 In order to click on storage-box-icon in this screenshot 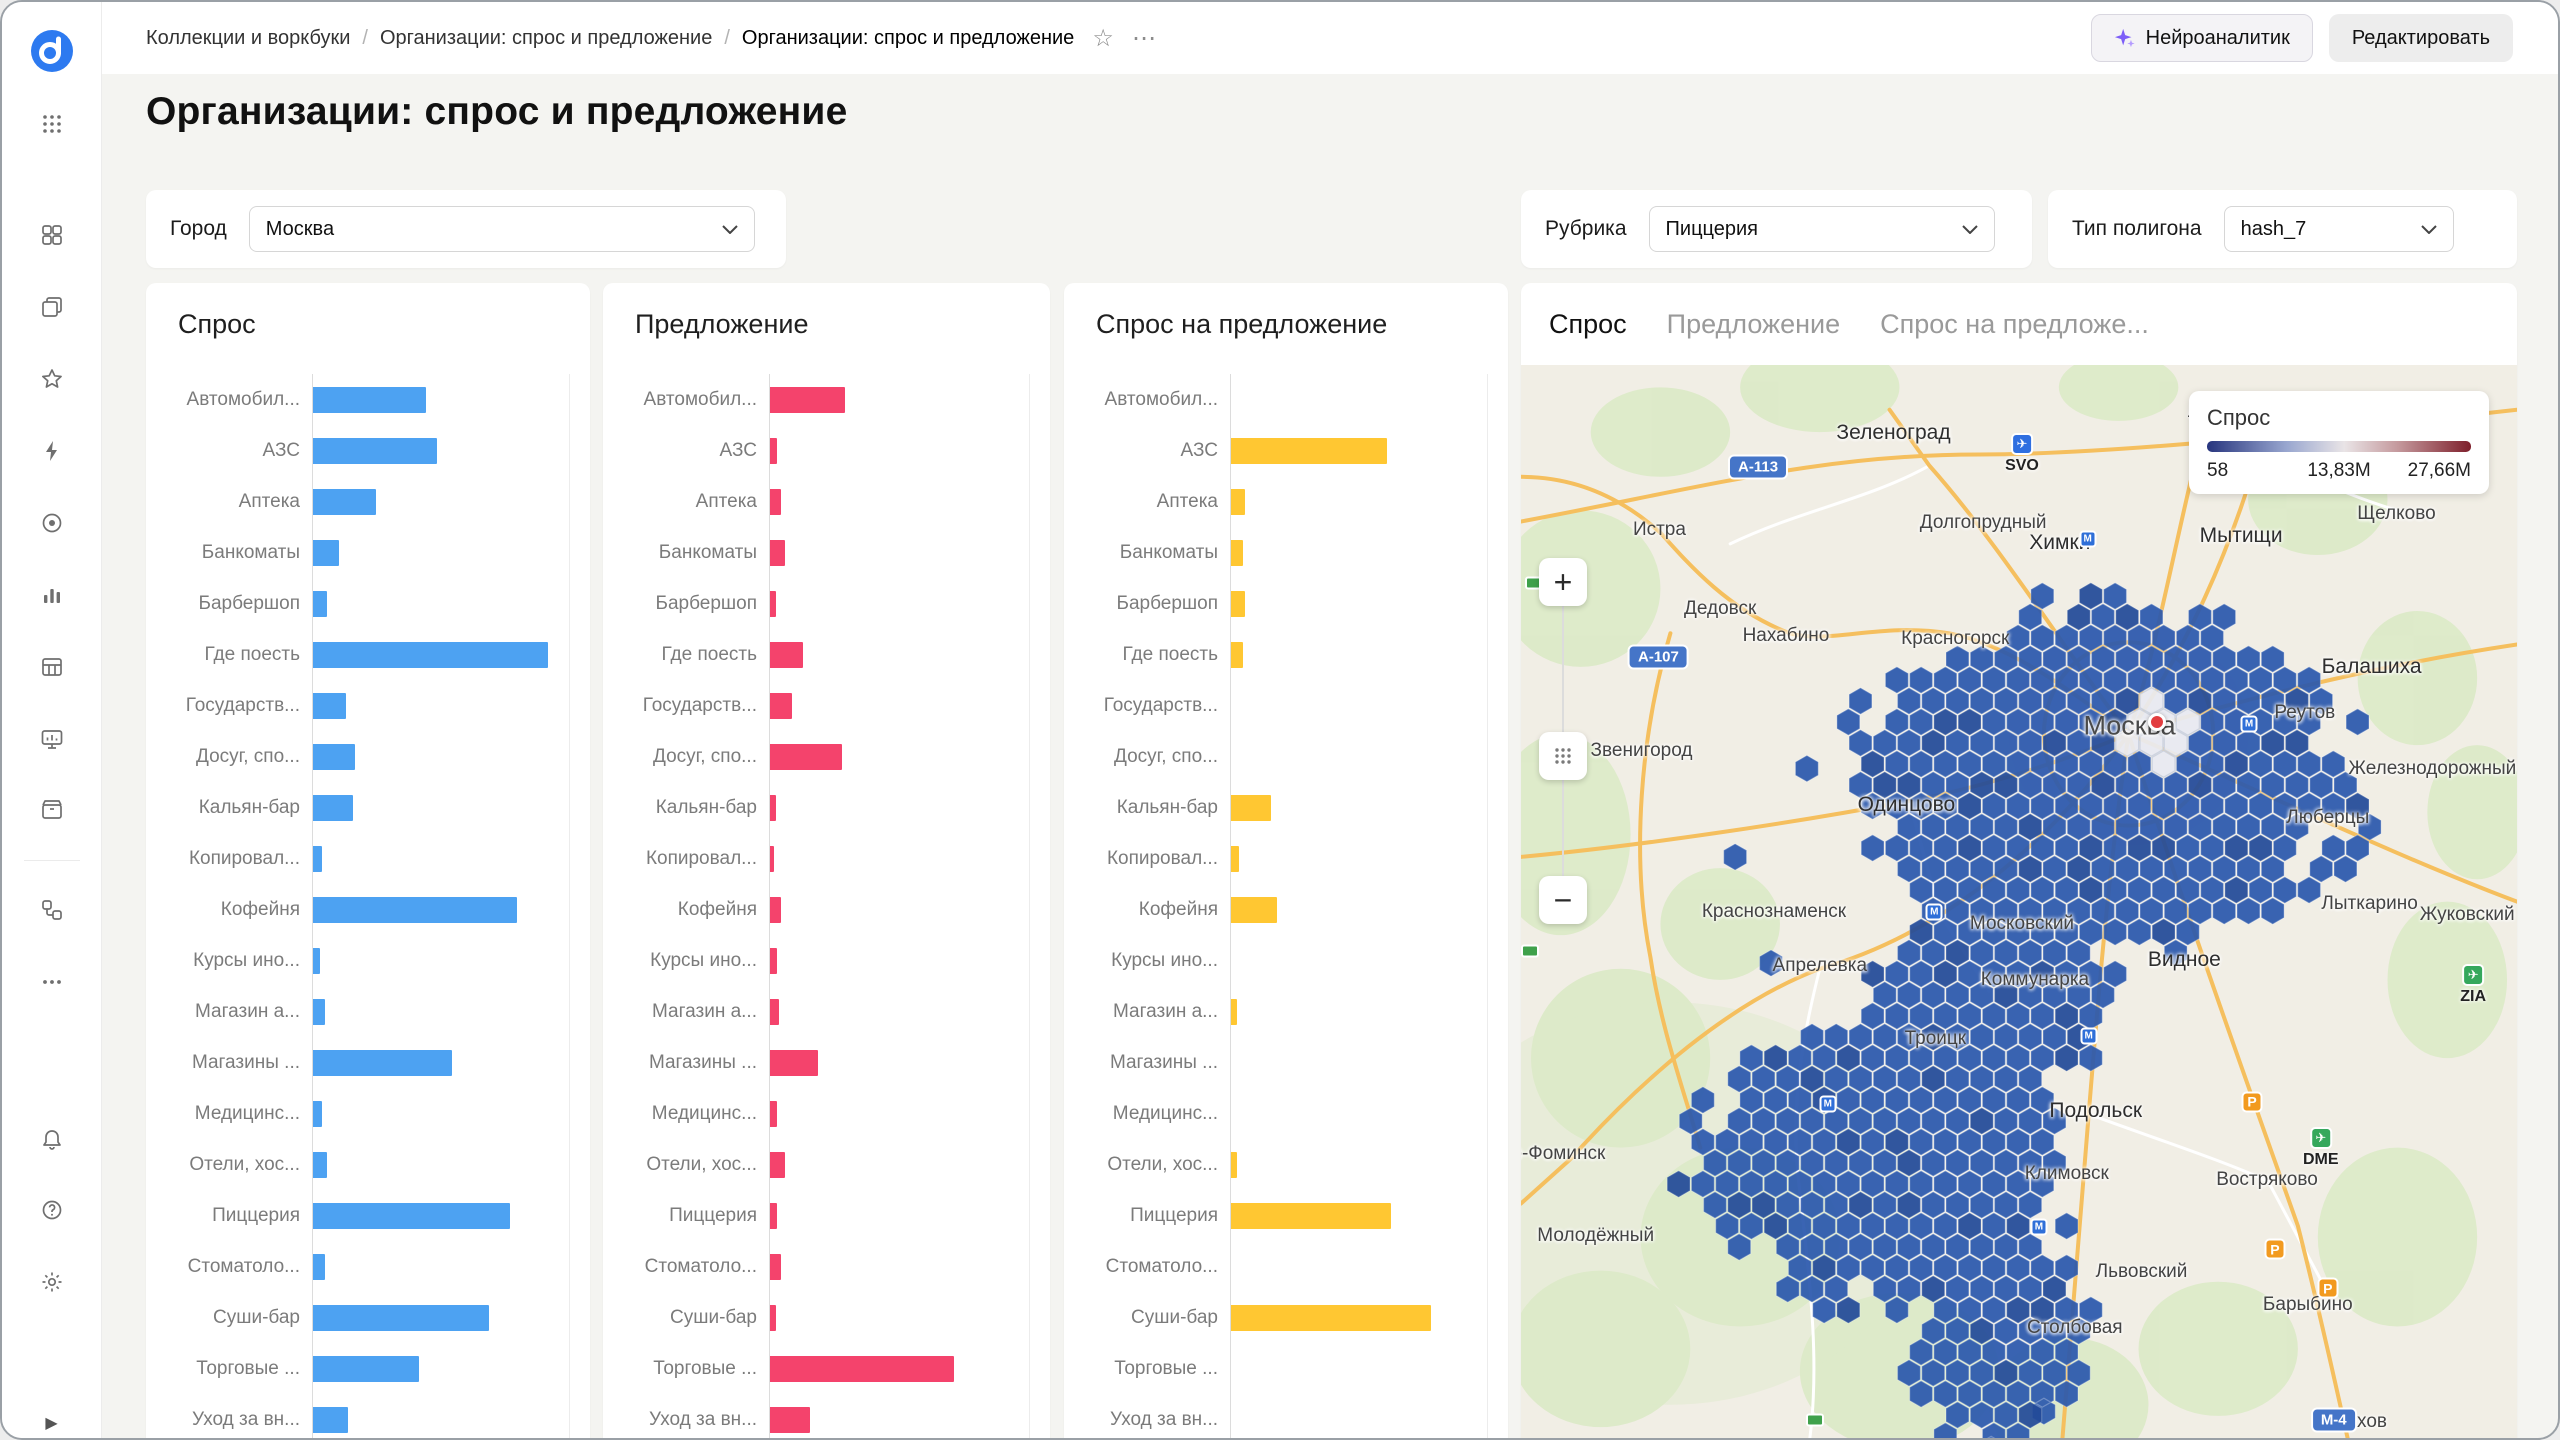, I will do `click(52, 810)`.